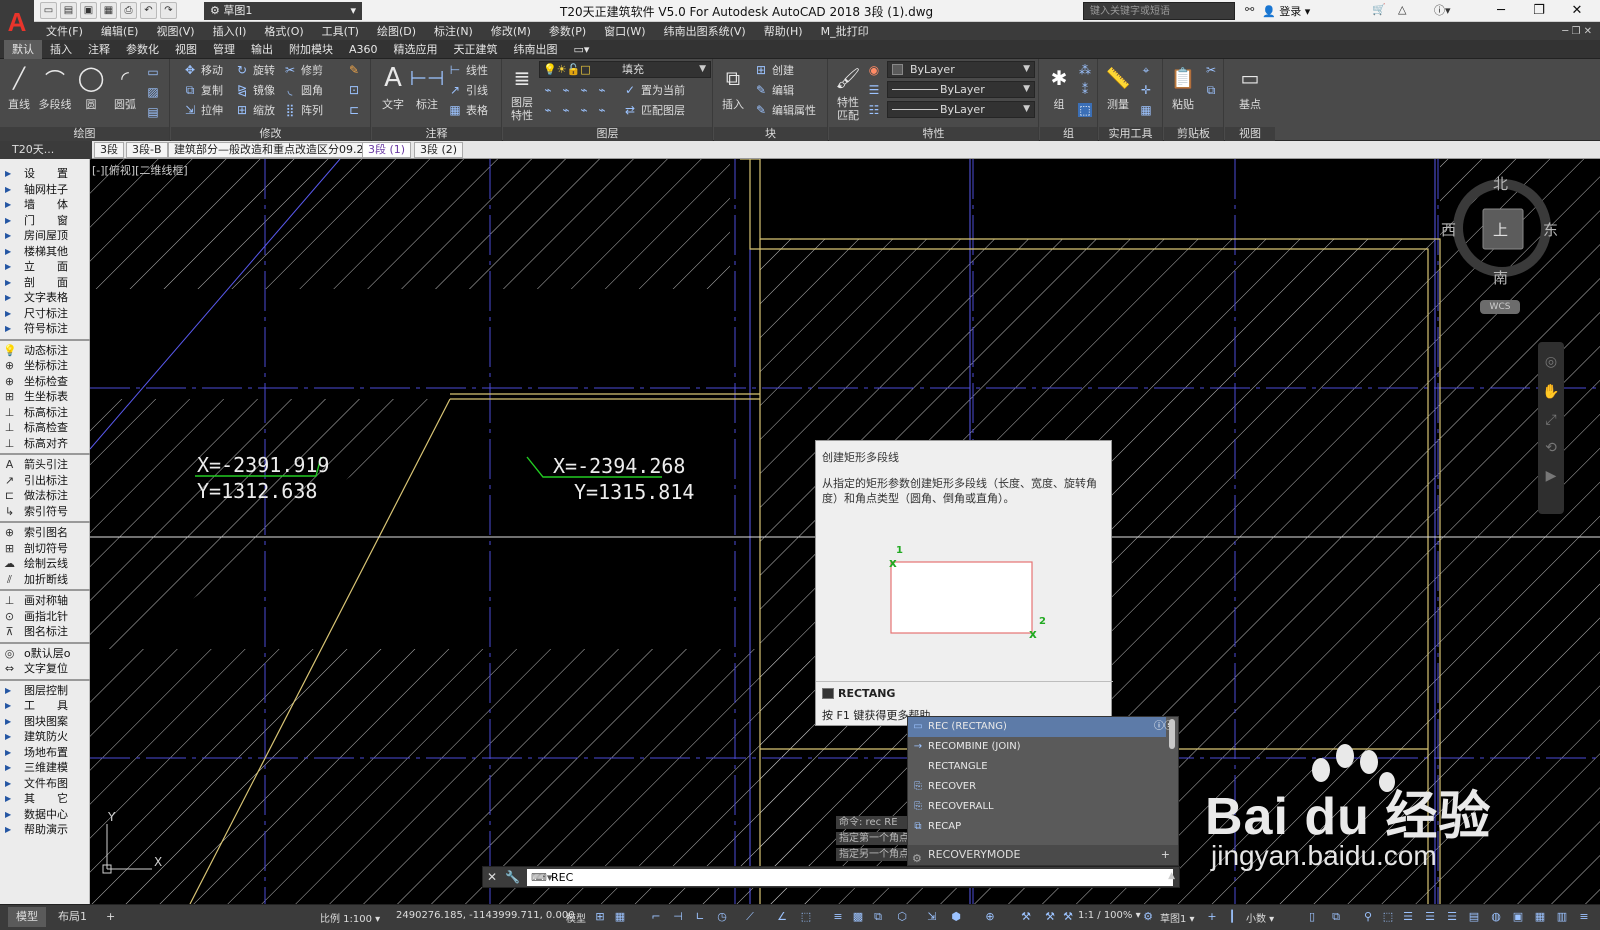  What do you see at coordinates (45, 190) in the screenshot?
I see `sidebar-item: ▶ 轴网柱子` at bounding box center [45, 190].